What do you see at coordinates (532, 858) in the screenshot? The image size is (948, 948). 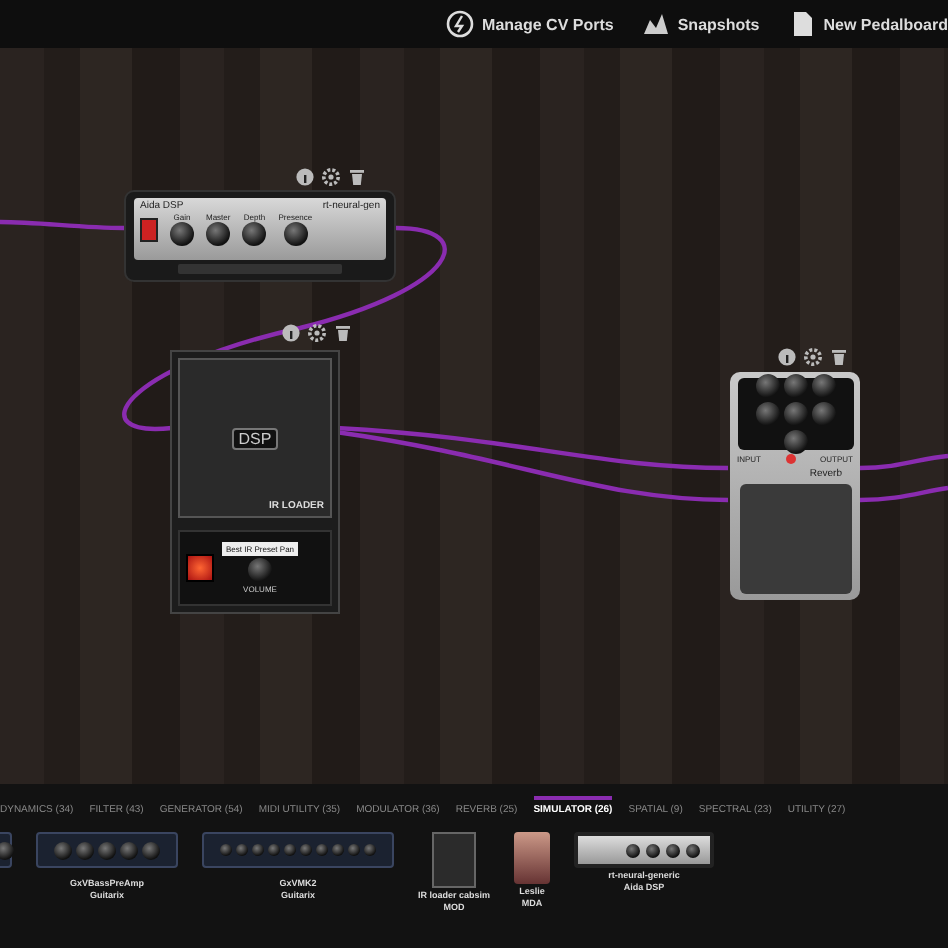 I see `pedal-thumbnail` at bounding box center [532, 858].